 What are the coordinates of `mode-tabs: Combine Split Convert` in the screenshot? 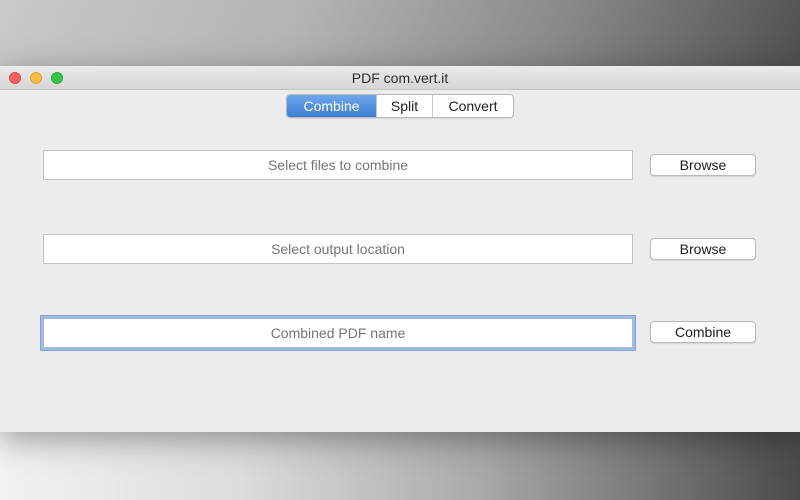 It's located at (400, 106).